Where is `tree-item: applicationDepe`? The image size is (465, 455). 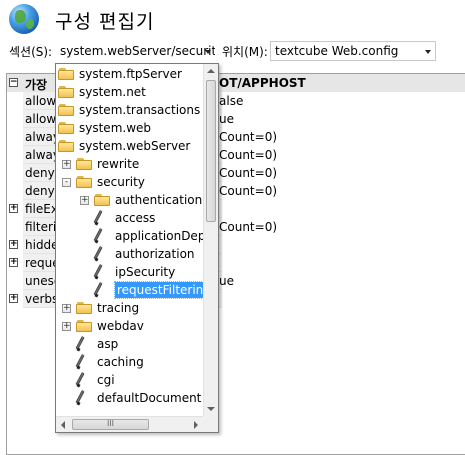 tree-item: applicationDepe is located at coordinates (134, 236).